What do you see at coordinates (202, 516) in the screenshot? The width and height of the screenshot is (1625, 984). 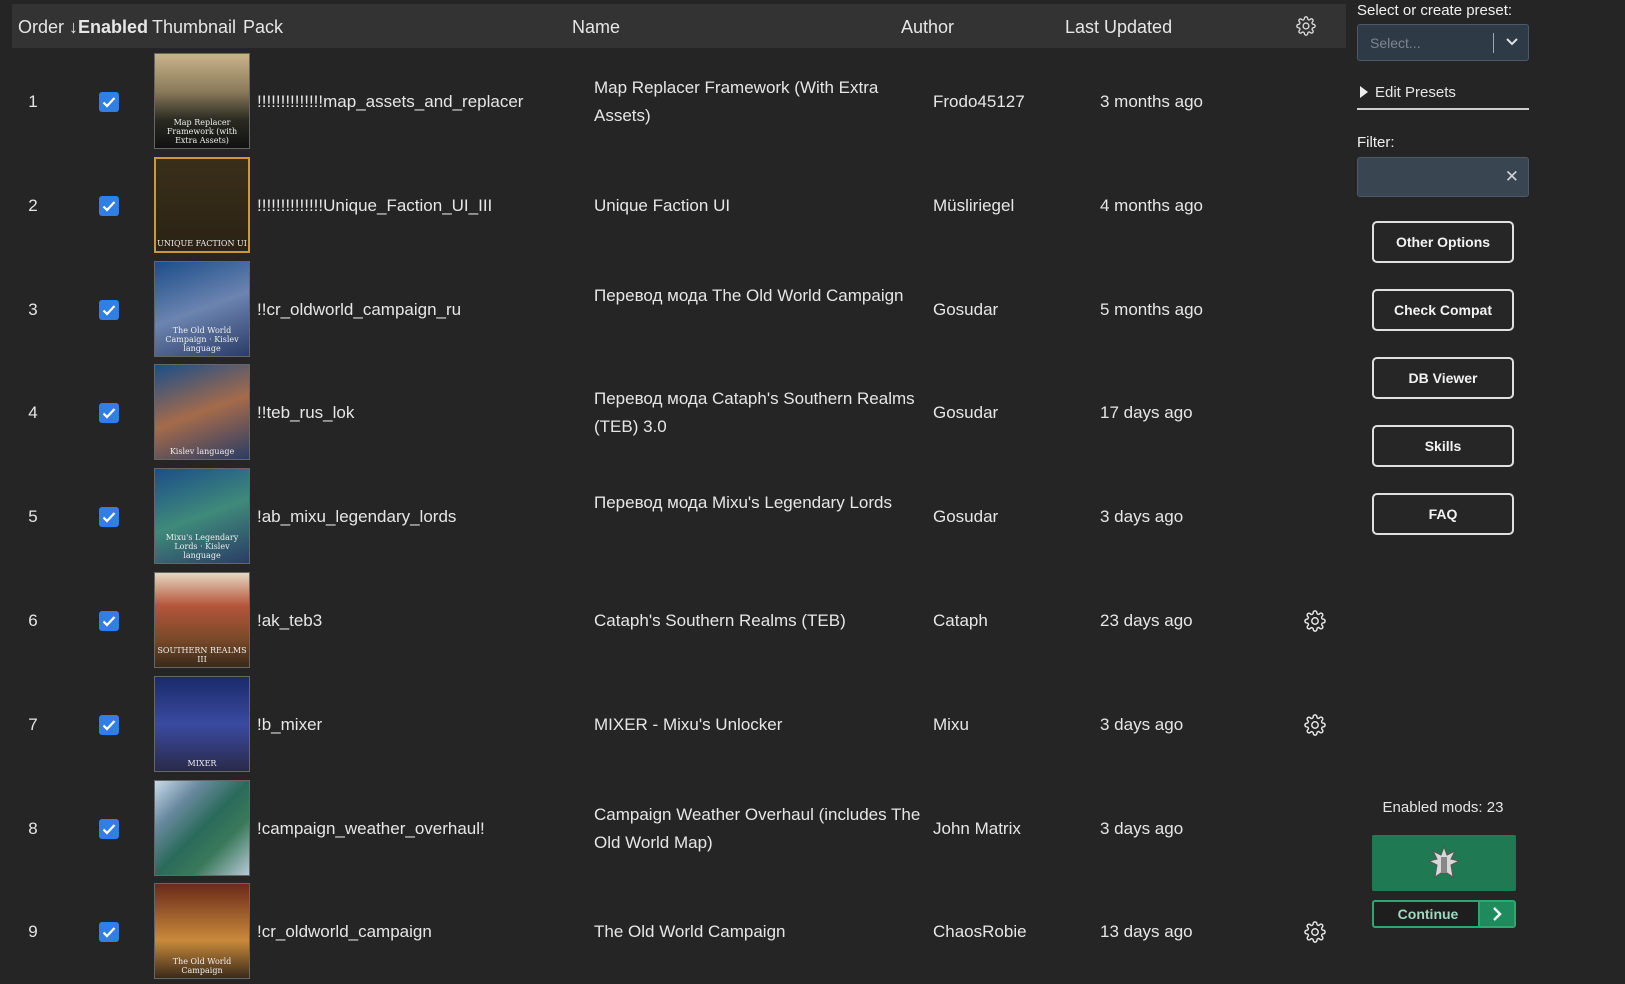 I see `mod-thumbnail: Mixu's Legendary Lords · Kislev language` at bounding box center [202, 516].